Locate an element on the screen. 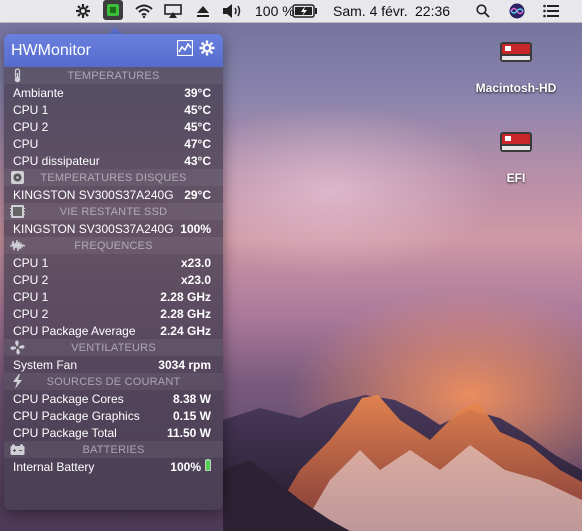 The image size is (582, 531). frequency-icon is located at coordinates (18, 245).